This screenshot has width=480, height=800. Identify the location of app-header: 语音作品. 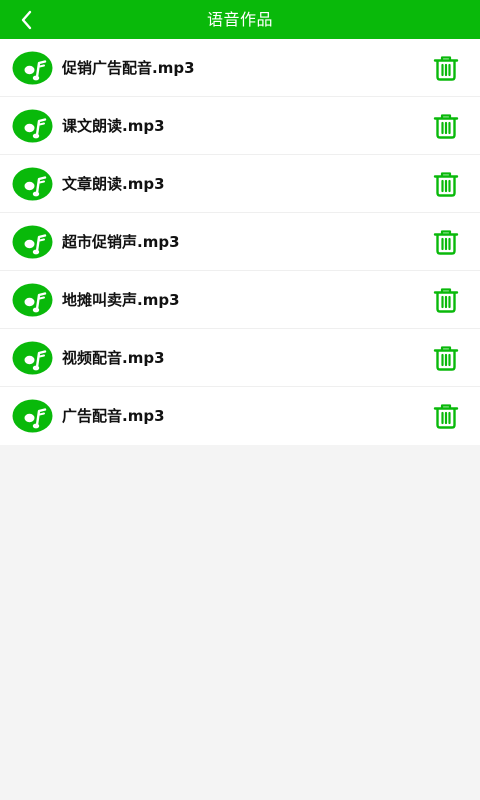
(240, 19).